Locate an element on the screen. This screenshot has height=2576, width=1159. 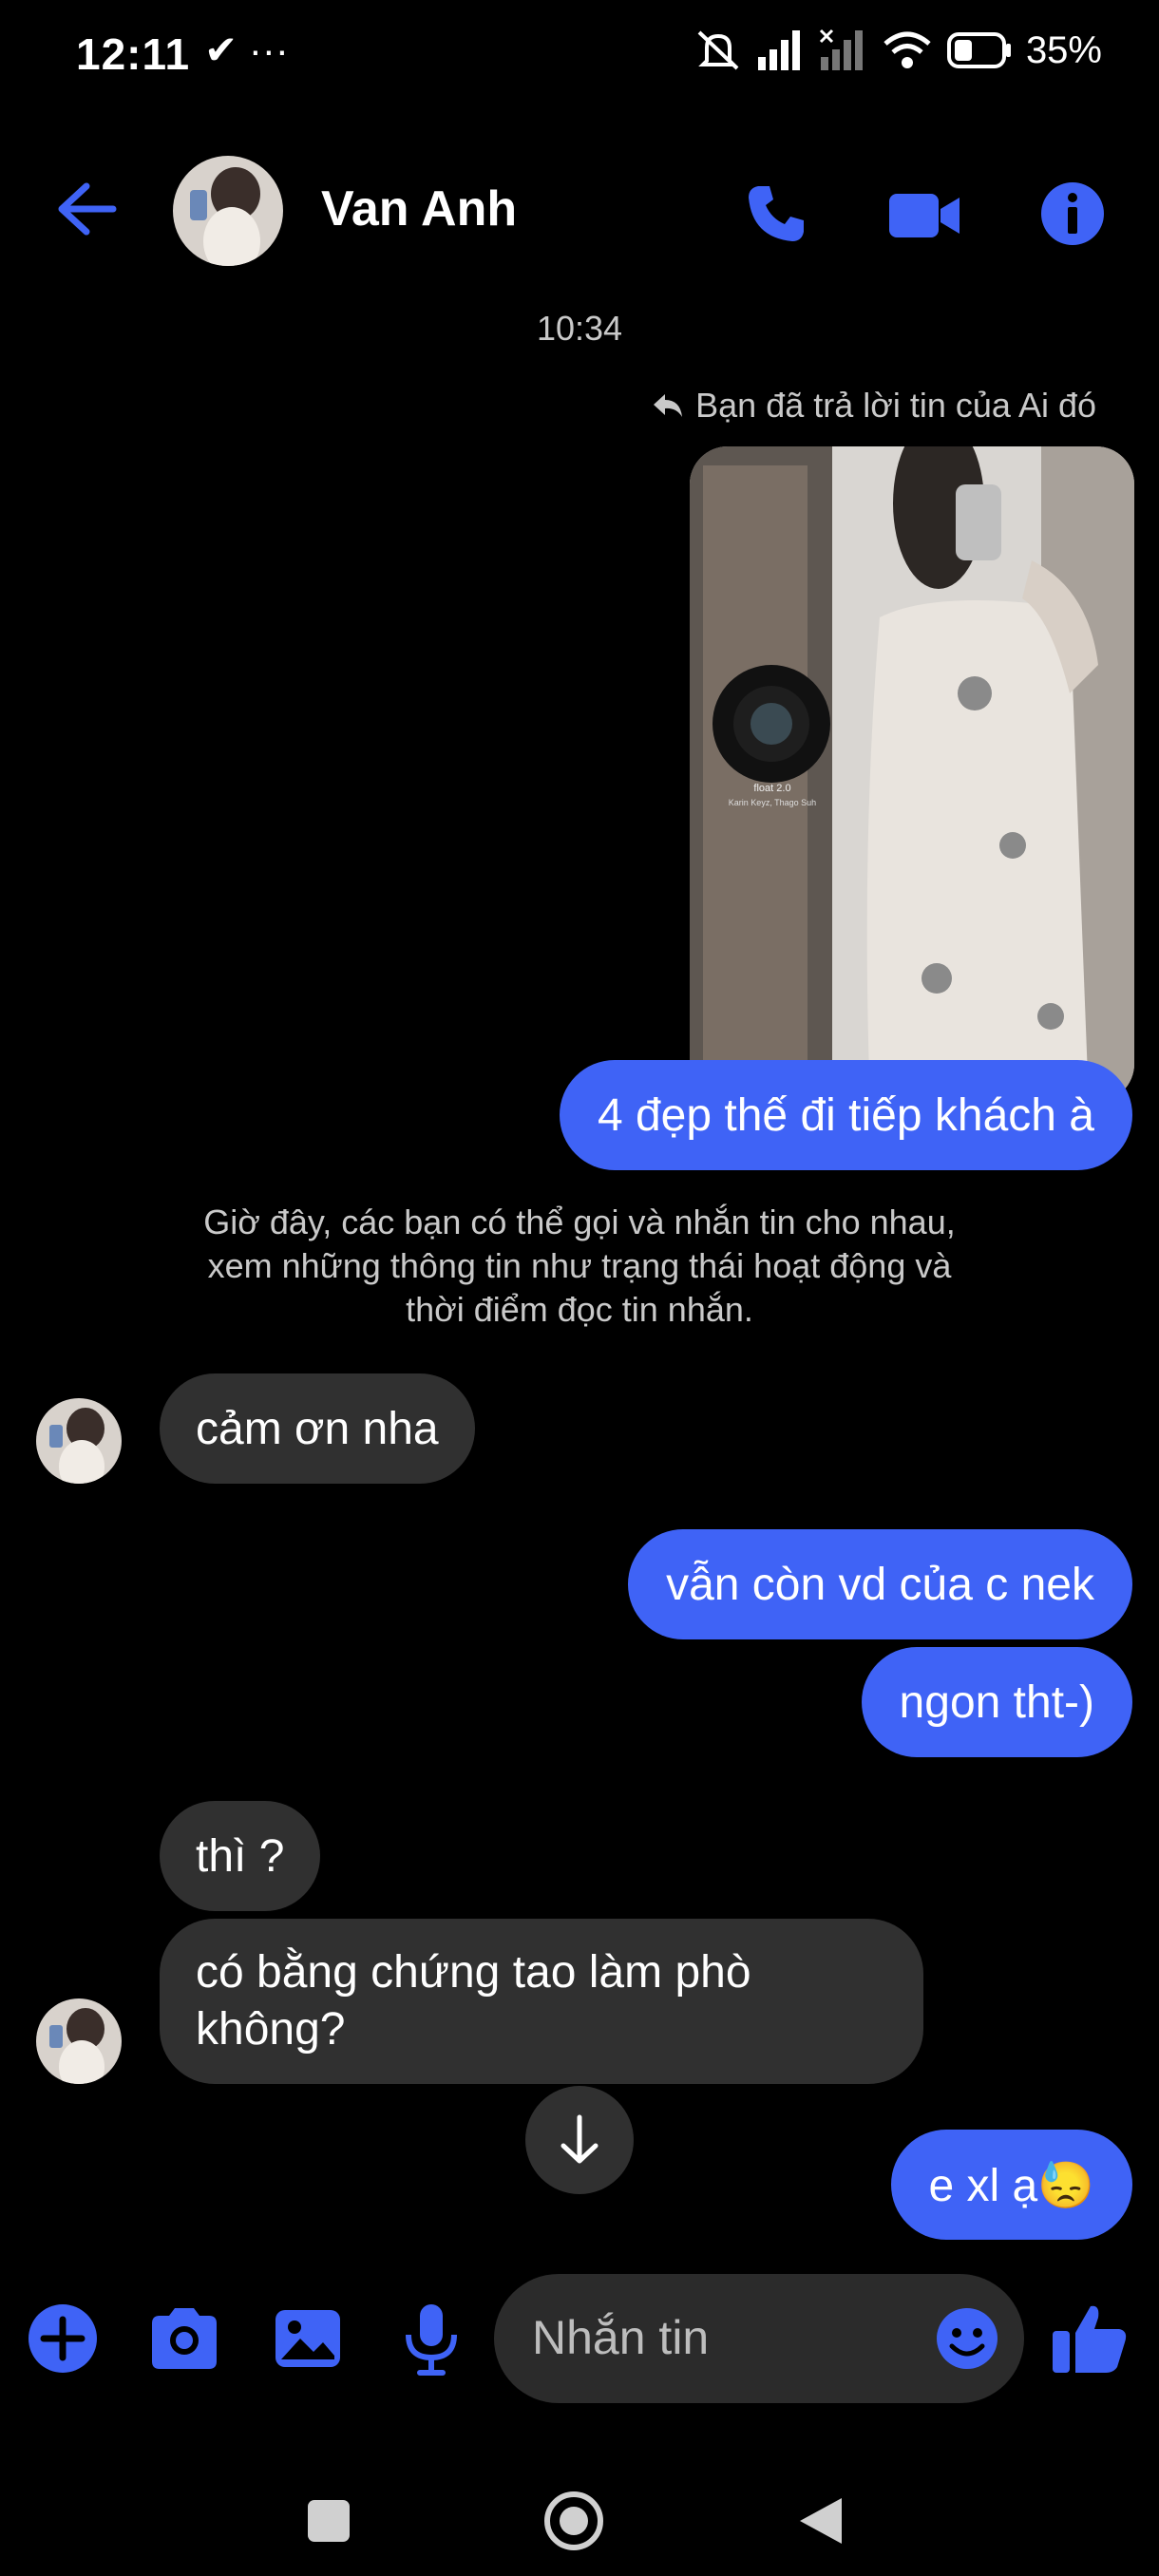
shared-photo: float 2.0 Karin Keyz, Thago Suh is located at coordinates (912, 774).